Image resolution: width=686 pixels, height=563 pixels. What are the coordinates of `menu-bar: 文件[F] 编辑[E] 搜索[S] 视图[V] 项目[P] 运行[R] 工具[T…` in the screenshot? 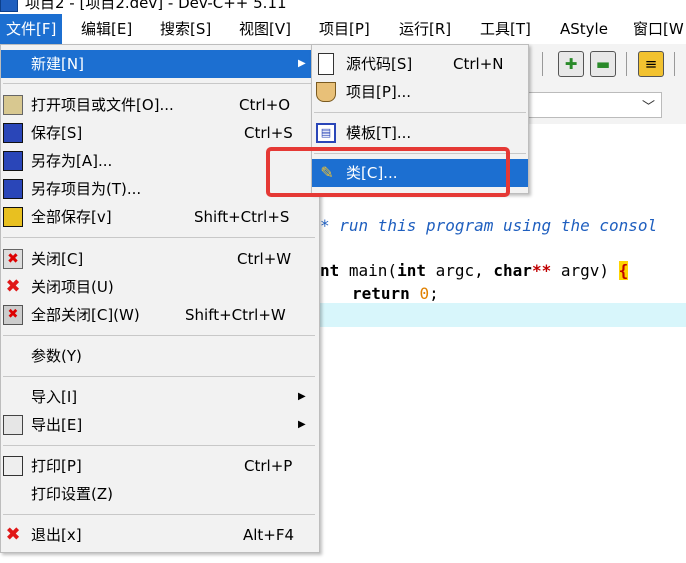 It's located at (343, 29).